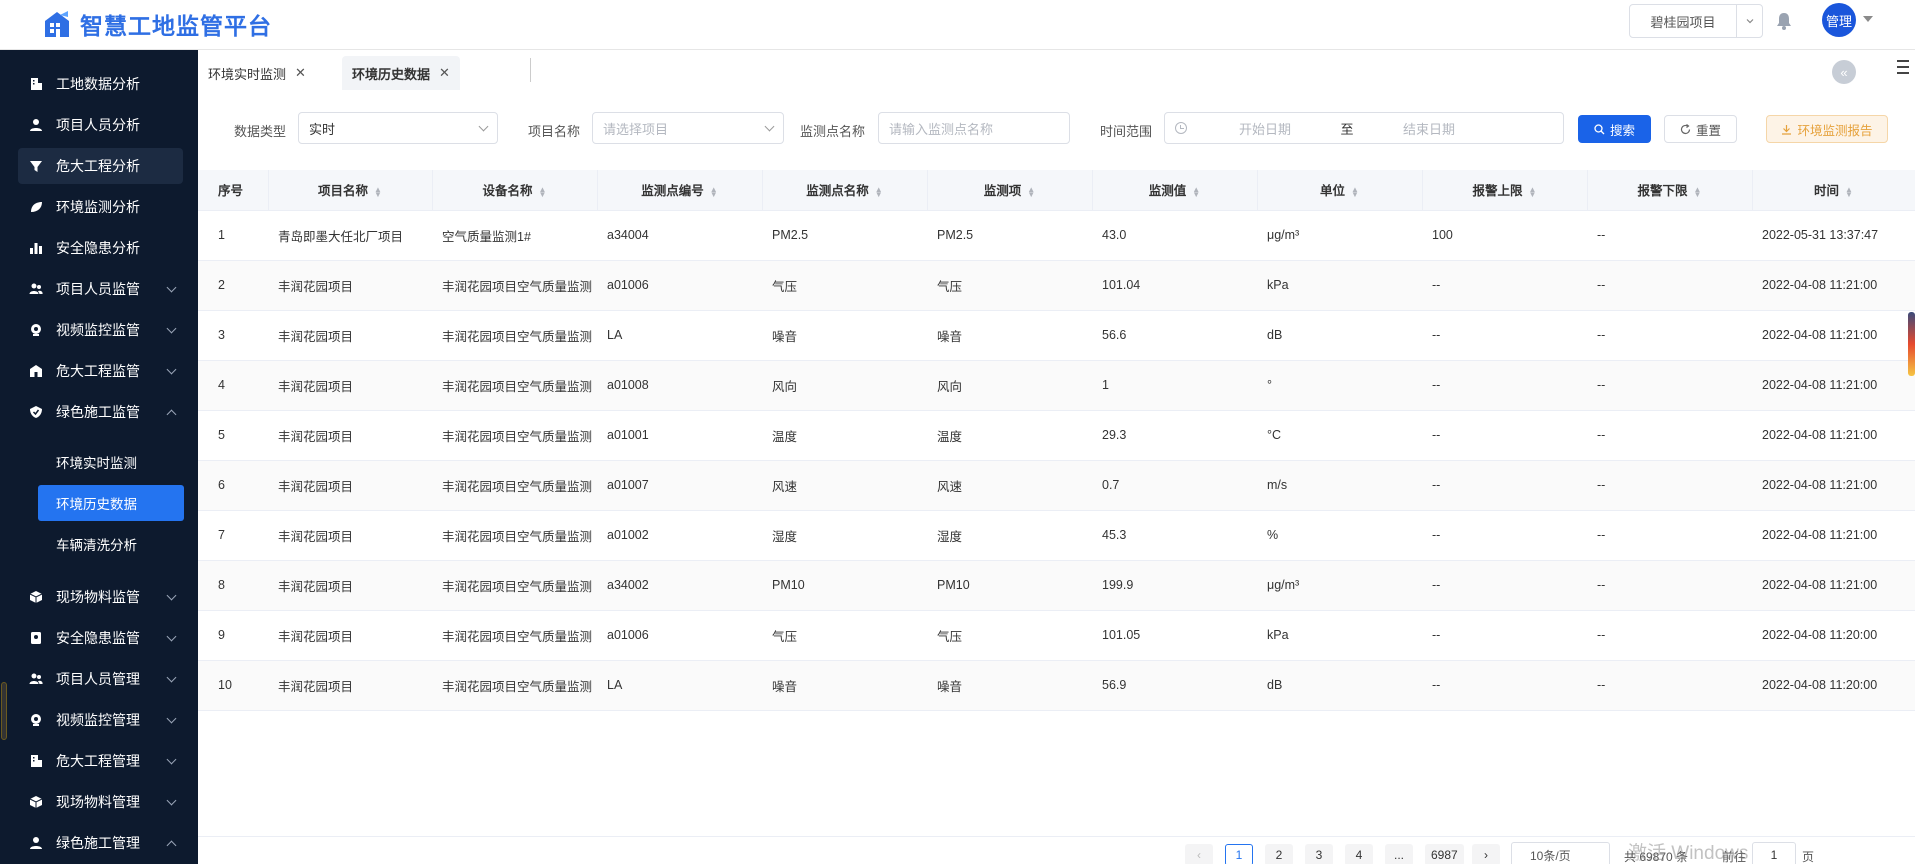 The height and width of the screenshot is (864, 1915). What do you see at coordinates (100, 125) in the screenshot?
I see `sidebar-item-staff-analysis: 项目人员分析` at bounding box center [100, 125].